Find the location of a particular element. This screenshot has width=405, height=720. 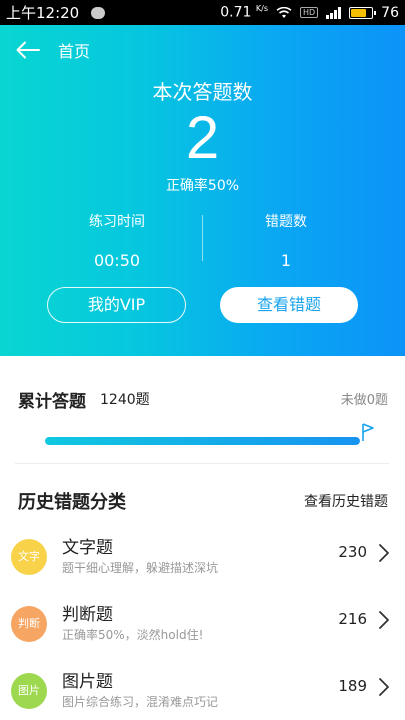

wrong-count-stat: 错题数 1 is located at coordinates (286, 240).